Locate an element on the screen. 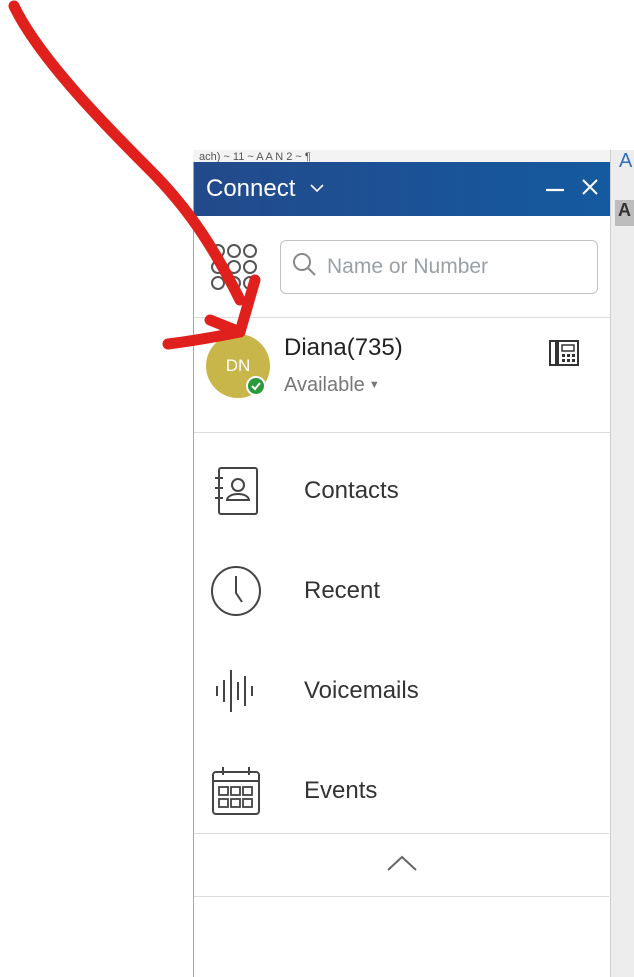 The width and height of the screenshot is (634, 977). calendar-icon is located at coordinates (236, 791).